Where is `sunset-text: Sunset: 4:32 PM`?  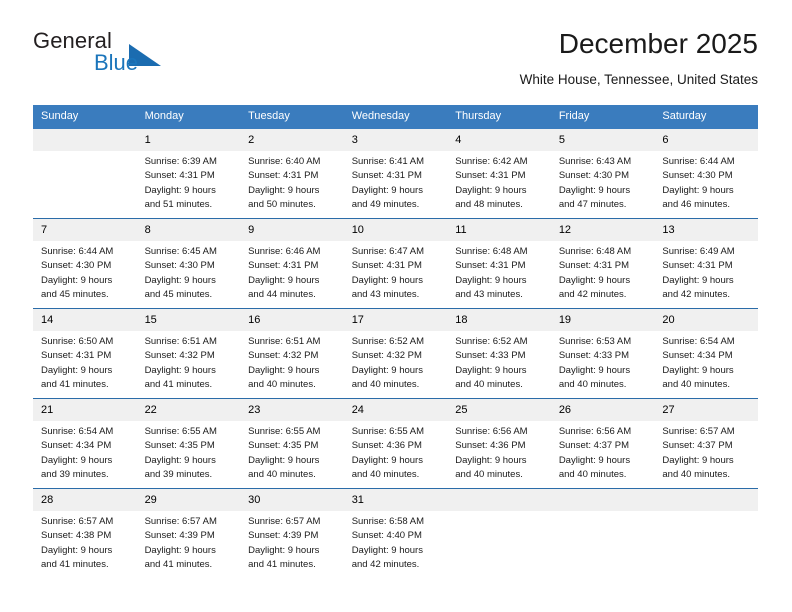 sunset-text: Sunset: 4:32 PM is located at coordinates (283, 356).